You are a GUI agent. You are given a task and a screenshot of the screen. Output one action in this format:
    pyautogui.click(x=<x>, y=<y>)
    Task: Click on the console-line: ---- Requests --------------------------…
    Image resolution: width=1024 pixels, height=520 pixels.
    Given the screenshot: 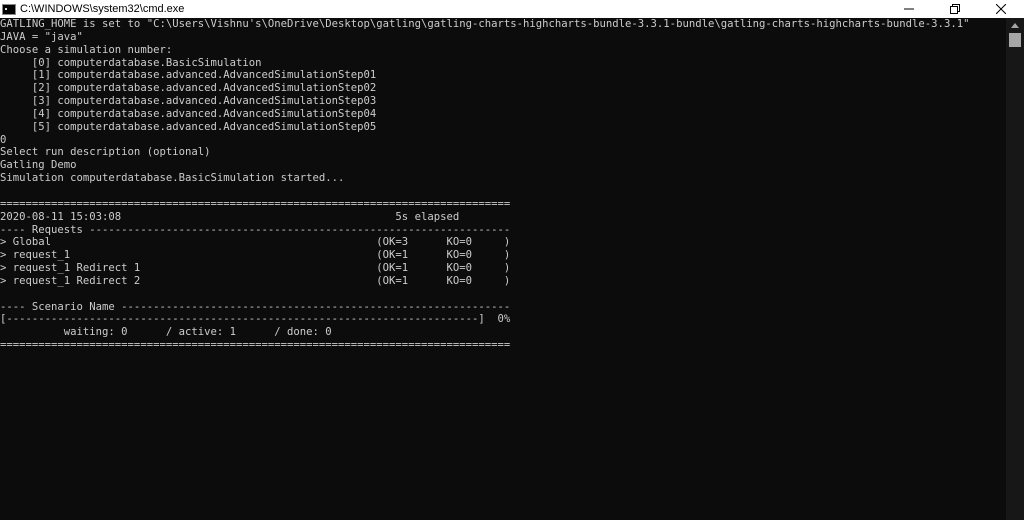 What is the action you would take?
    pyautogui.click(x=255, y=229)
    